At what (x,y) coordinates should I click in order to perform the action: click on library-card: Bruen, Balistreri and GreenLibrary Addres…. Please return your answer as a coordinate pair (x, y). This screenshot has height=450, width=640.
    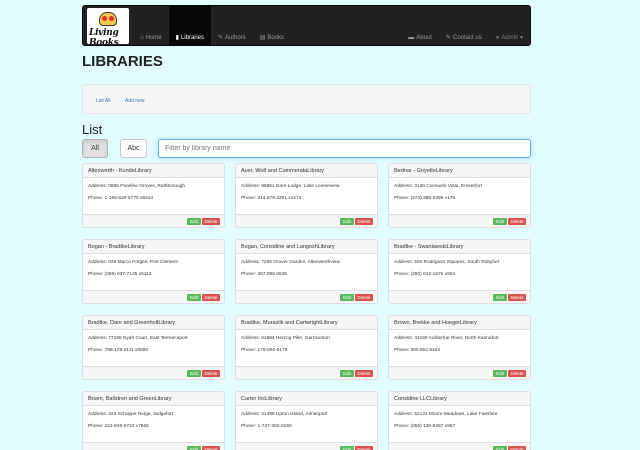
    Looking at the image, I should click on (153, 420).